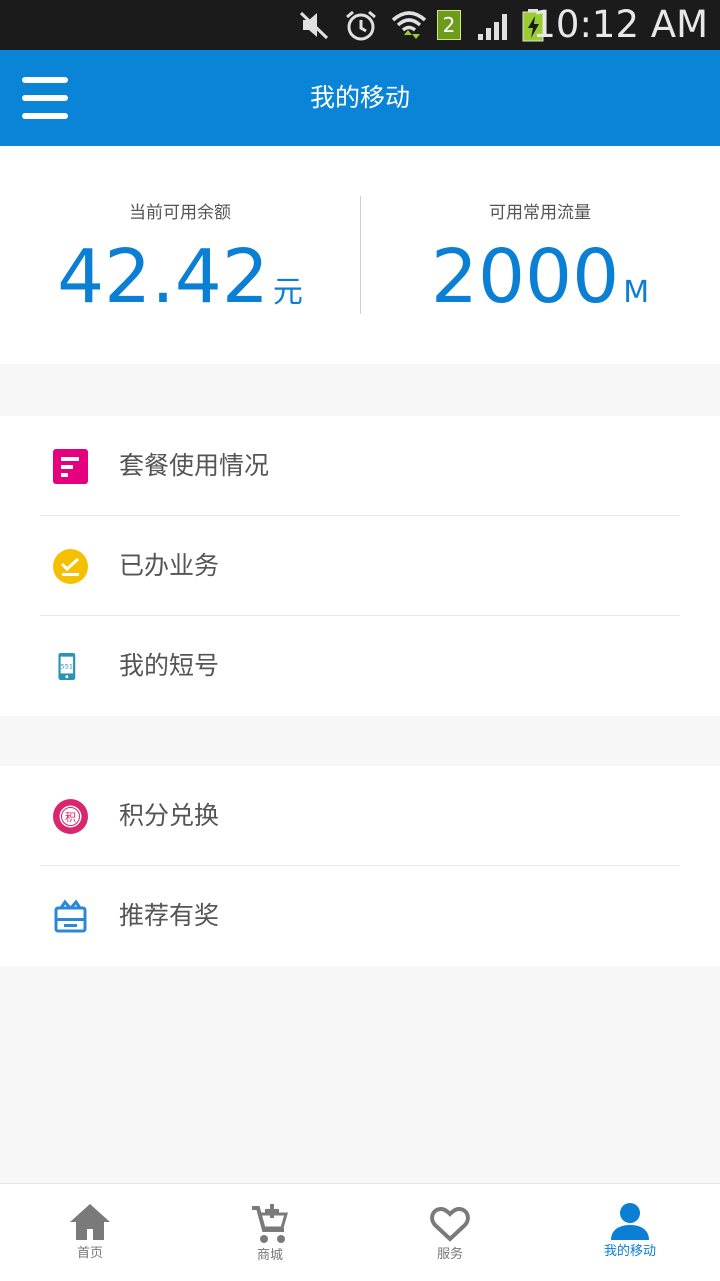 Image resolution: width=720 pixels, height=1281 pixels. Describe the element at coordinates (70, 916) in the screenshot. I see `referral-reward-icon` at that location.